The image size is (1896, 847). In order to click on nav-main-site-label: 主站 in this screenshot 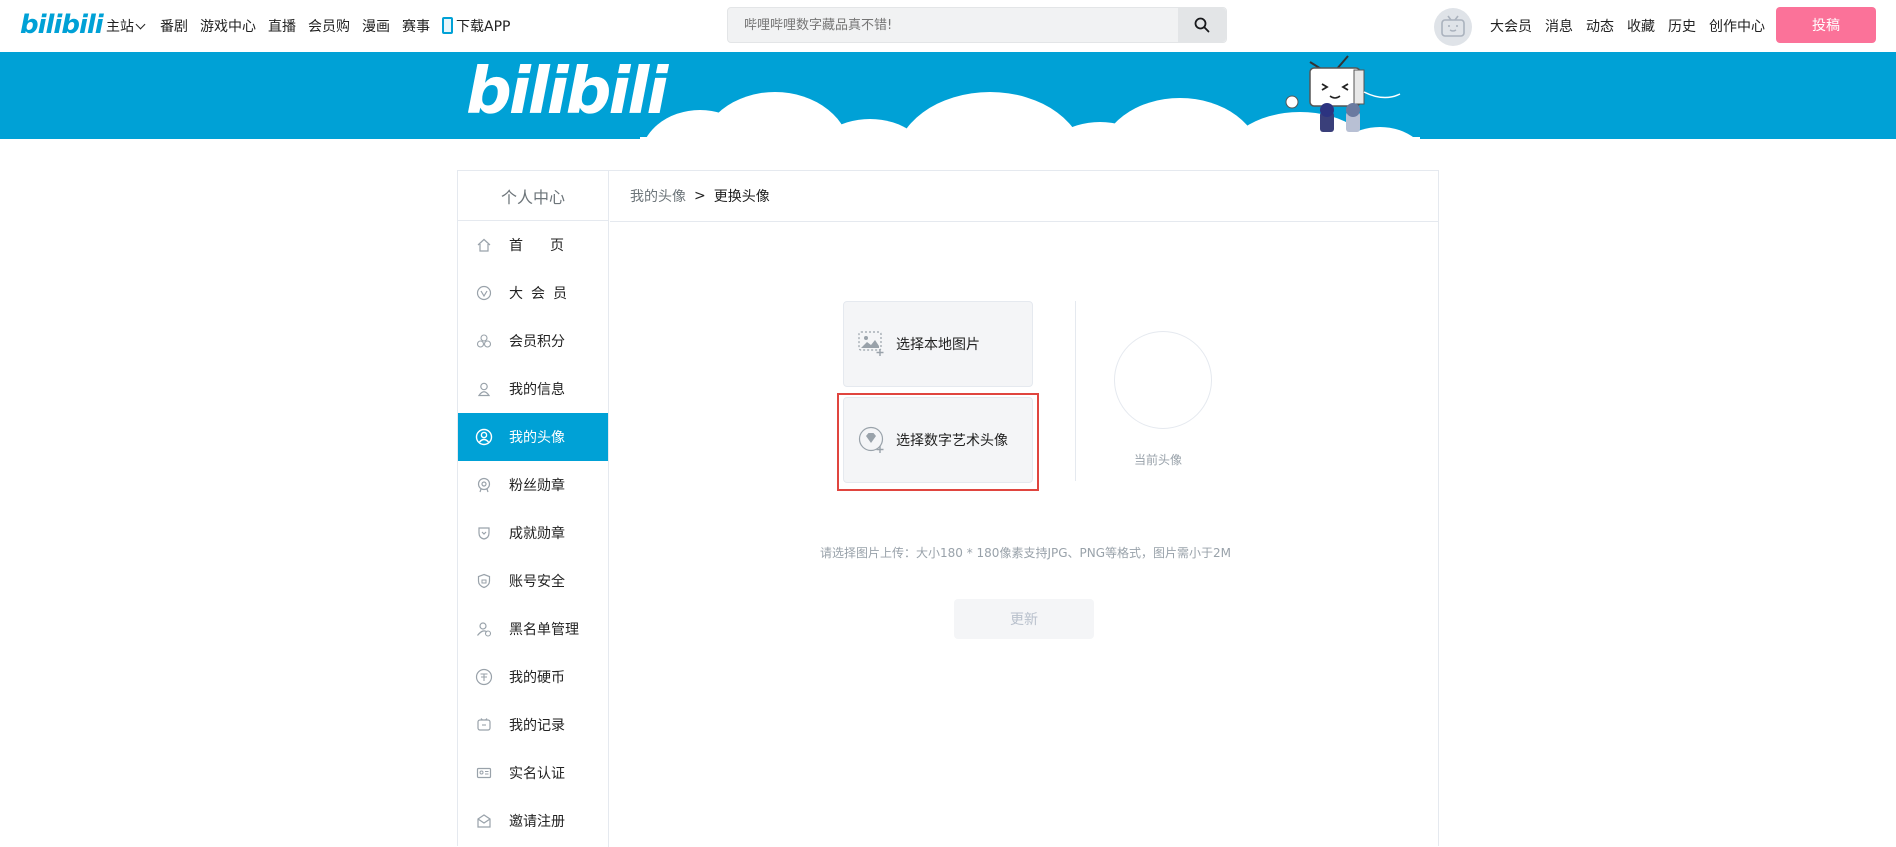, I will do `click(120, 27)`.